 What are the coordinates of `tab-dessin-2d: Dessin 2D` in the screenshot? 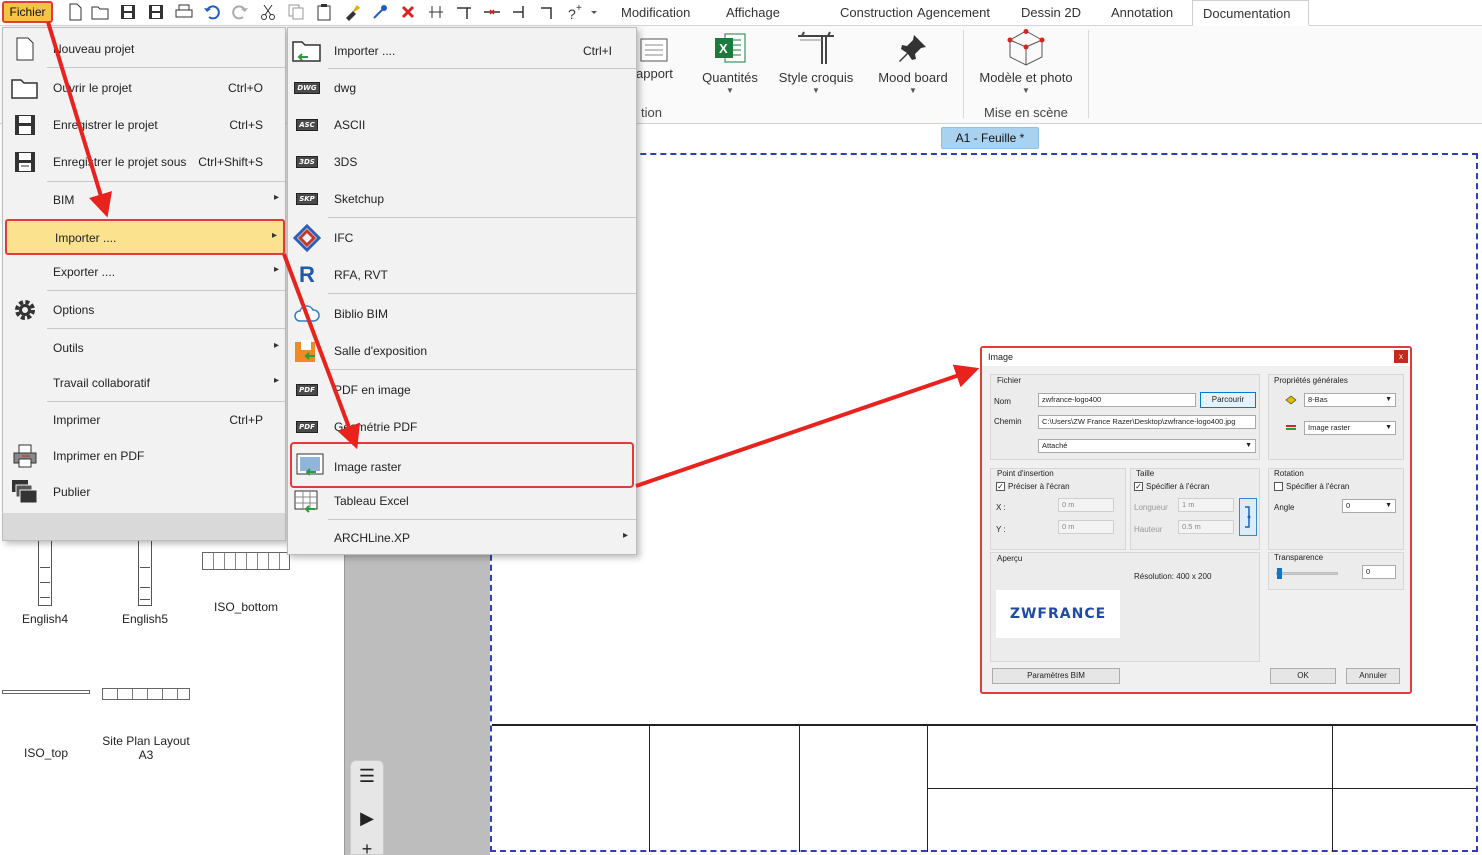 It's located at (1051, 13).